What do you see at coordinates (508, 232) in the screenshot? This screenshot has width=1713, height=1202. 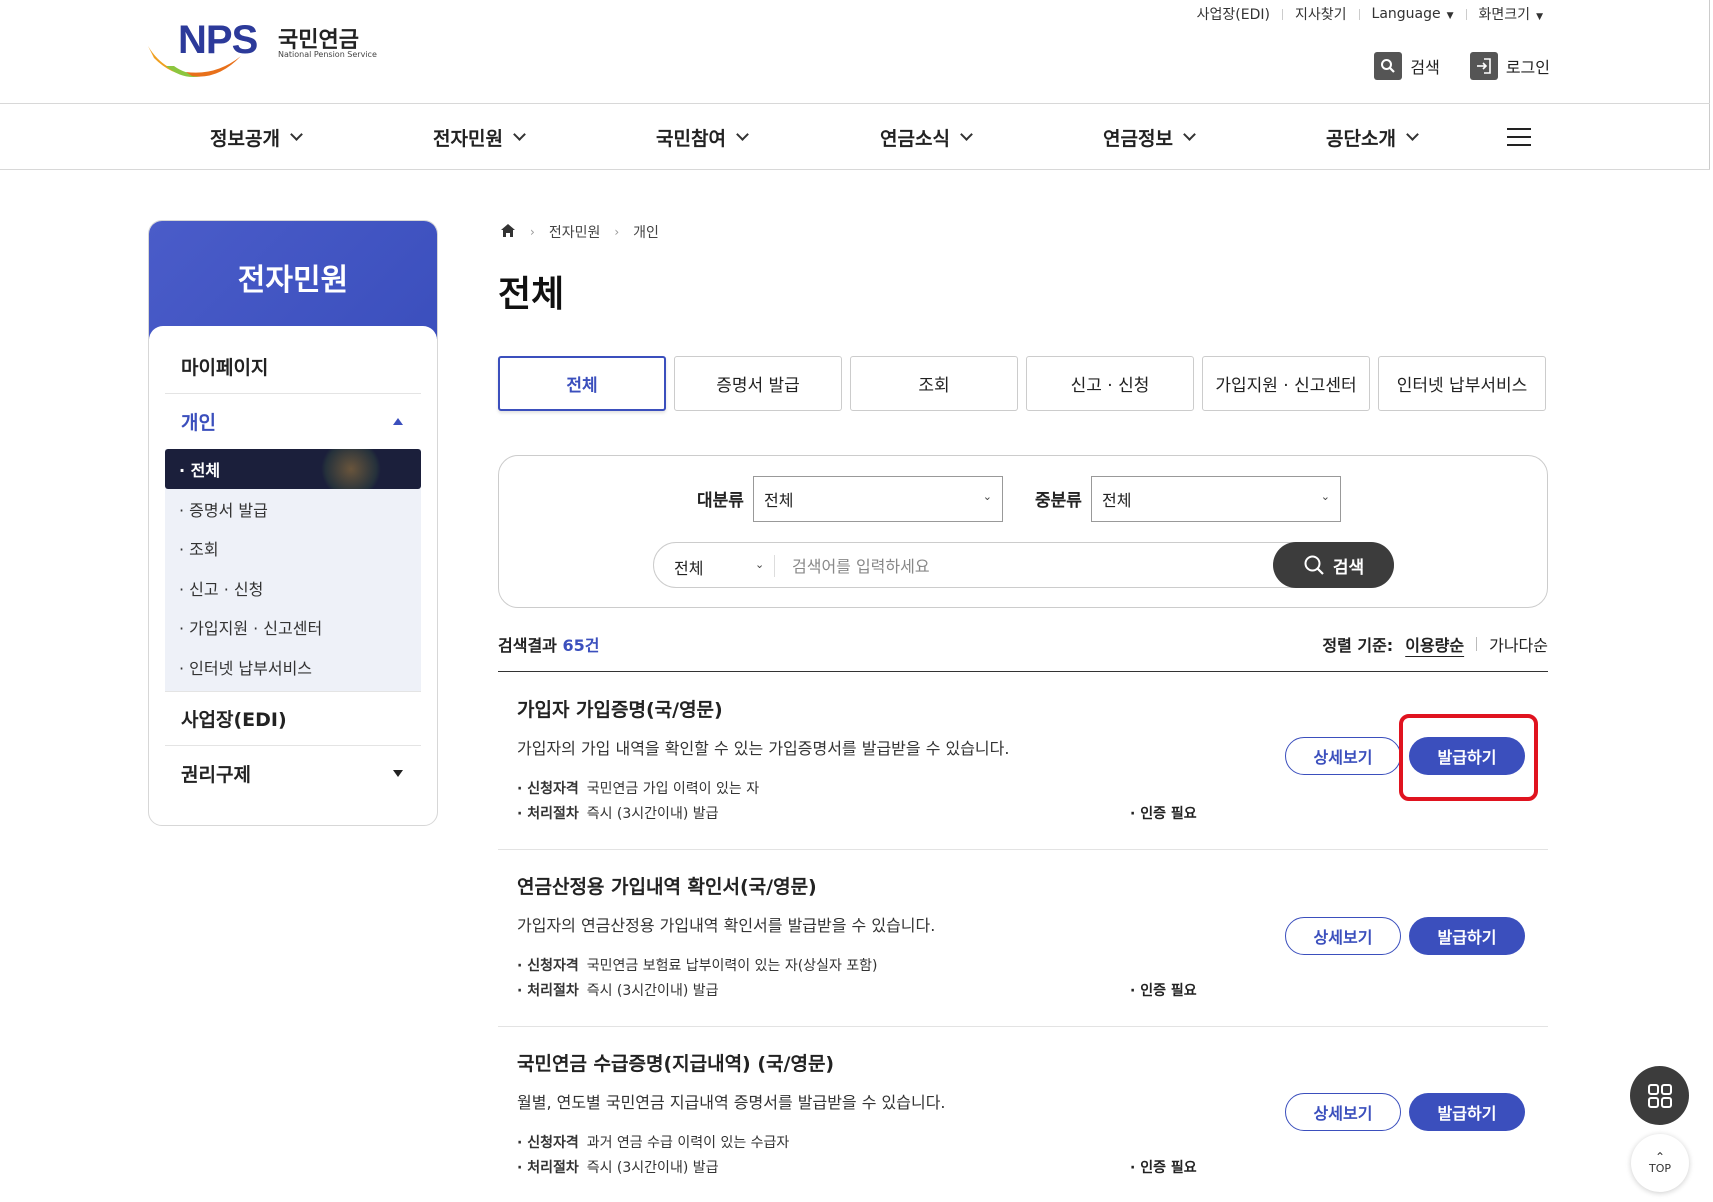 I see `home-icon` at bounding box center [508, 232].